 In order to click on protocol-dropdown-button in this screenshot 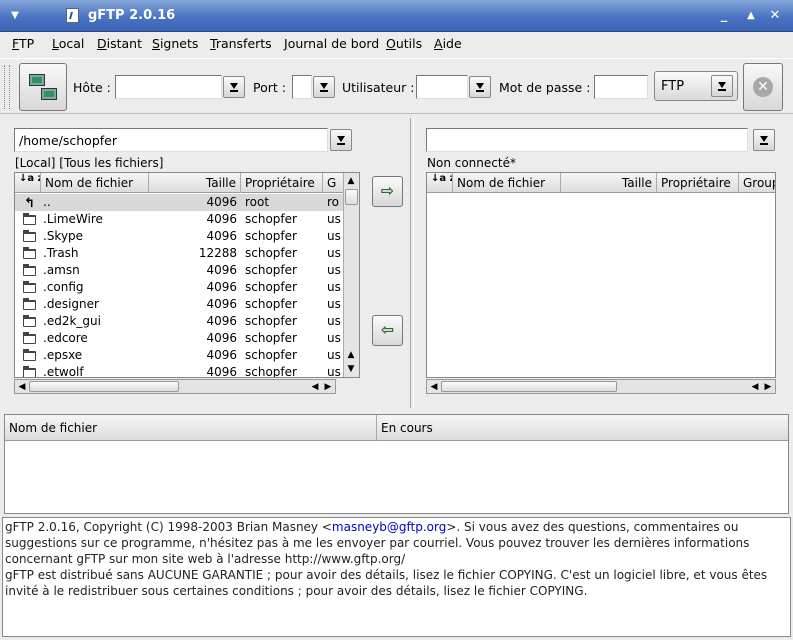, I will do `click(722, 86)`.